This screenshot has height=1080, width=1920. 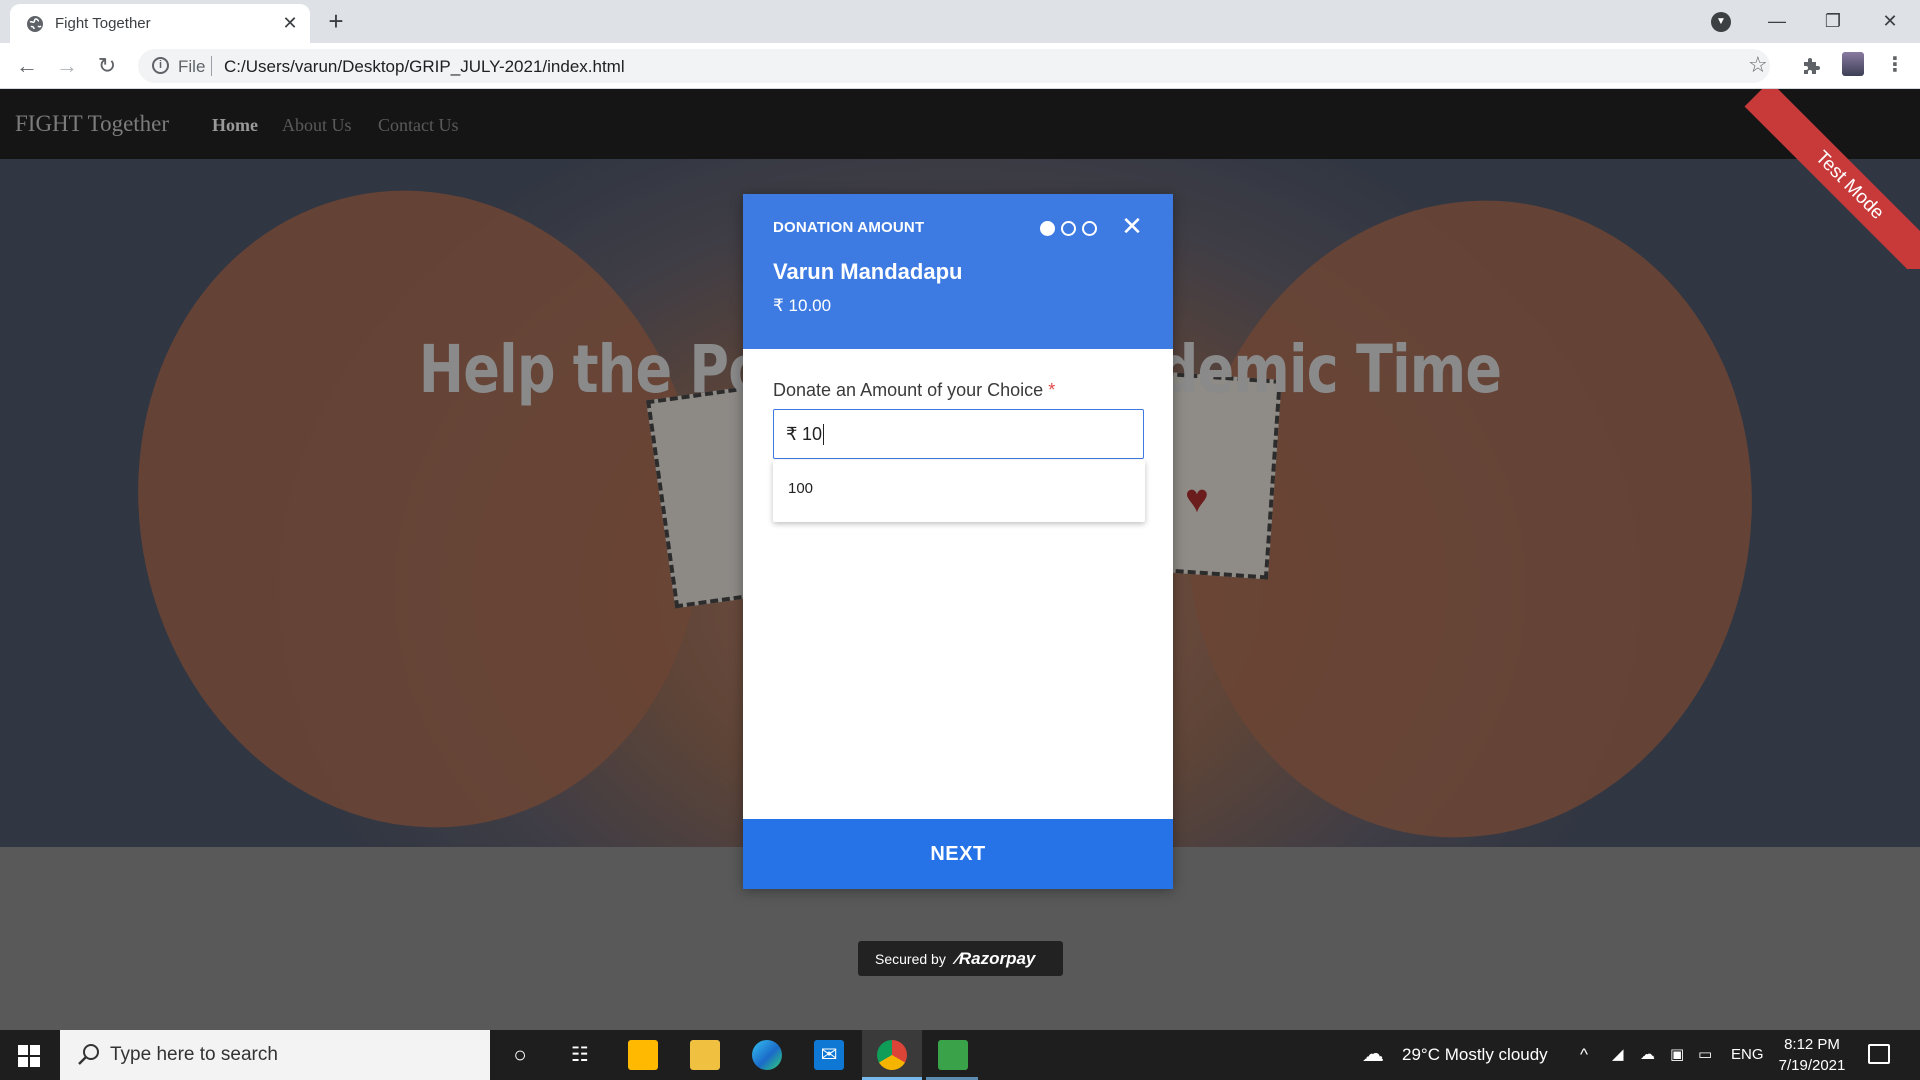 What do you see at coordinates (29, 1056) in the screenshot?
I see `windows-start-icon` at bounding box center [29, 1056].